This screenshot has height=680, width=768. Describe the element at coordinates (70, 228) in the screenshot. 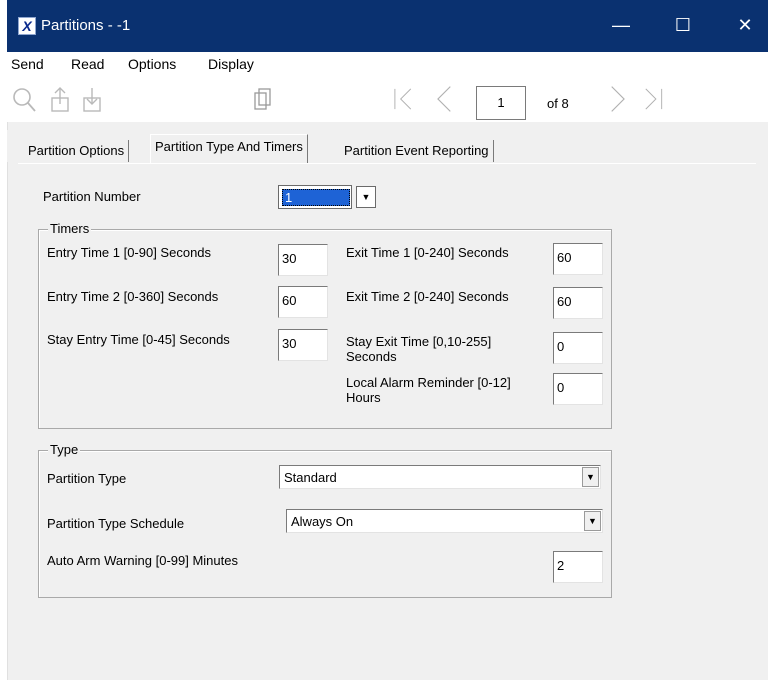

I see `timers-group-title: Timers` at that location.